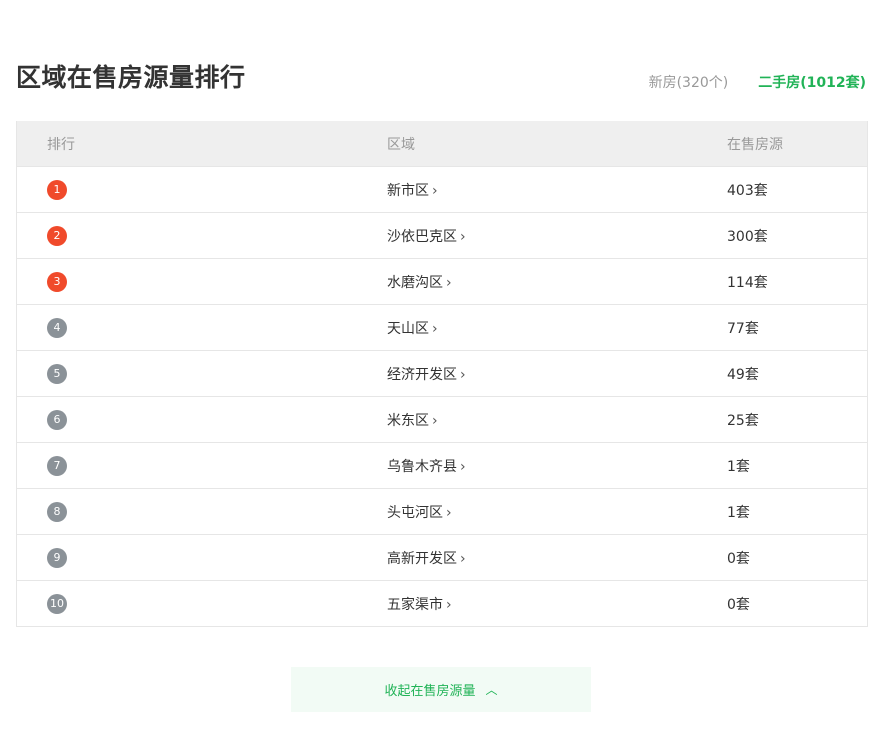 This screenshot has width=888, height=736. What do you see at coordinates (422, 374) in the screenshot?
I see `region-name: 经济开发区` at bounding box center [422, 374].